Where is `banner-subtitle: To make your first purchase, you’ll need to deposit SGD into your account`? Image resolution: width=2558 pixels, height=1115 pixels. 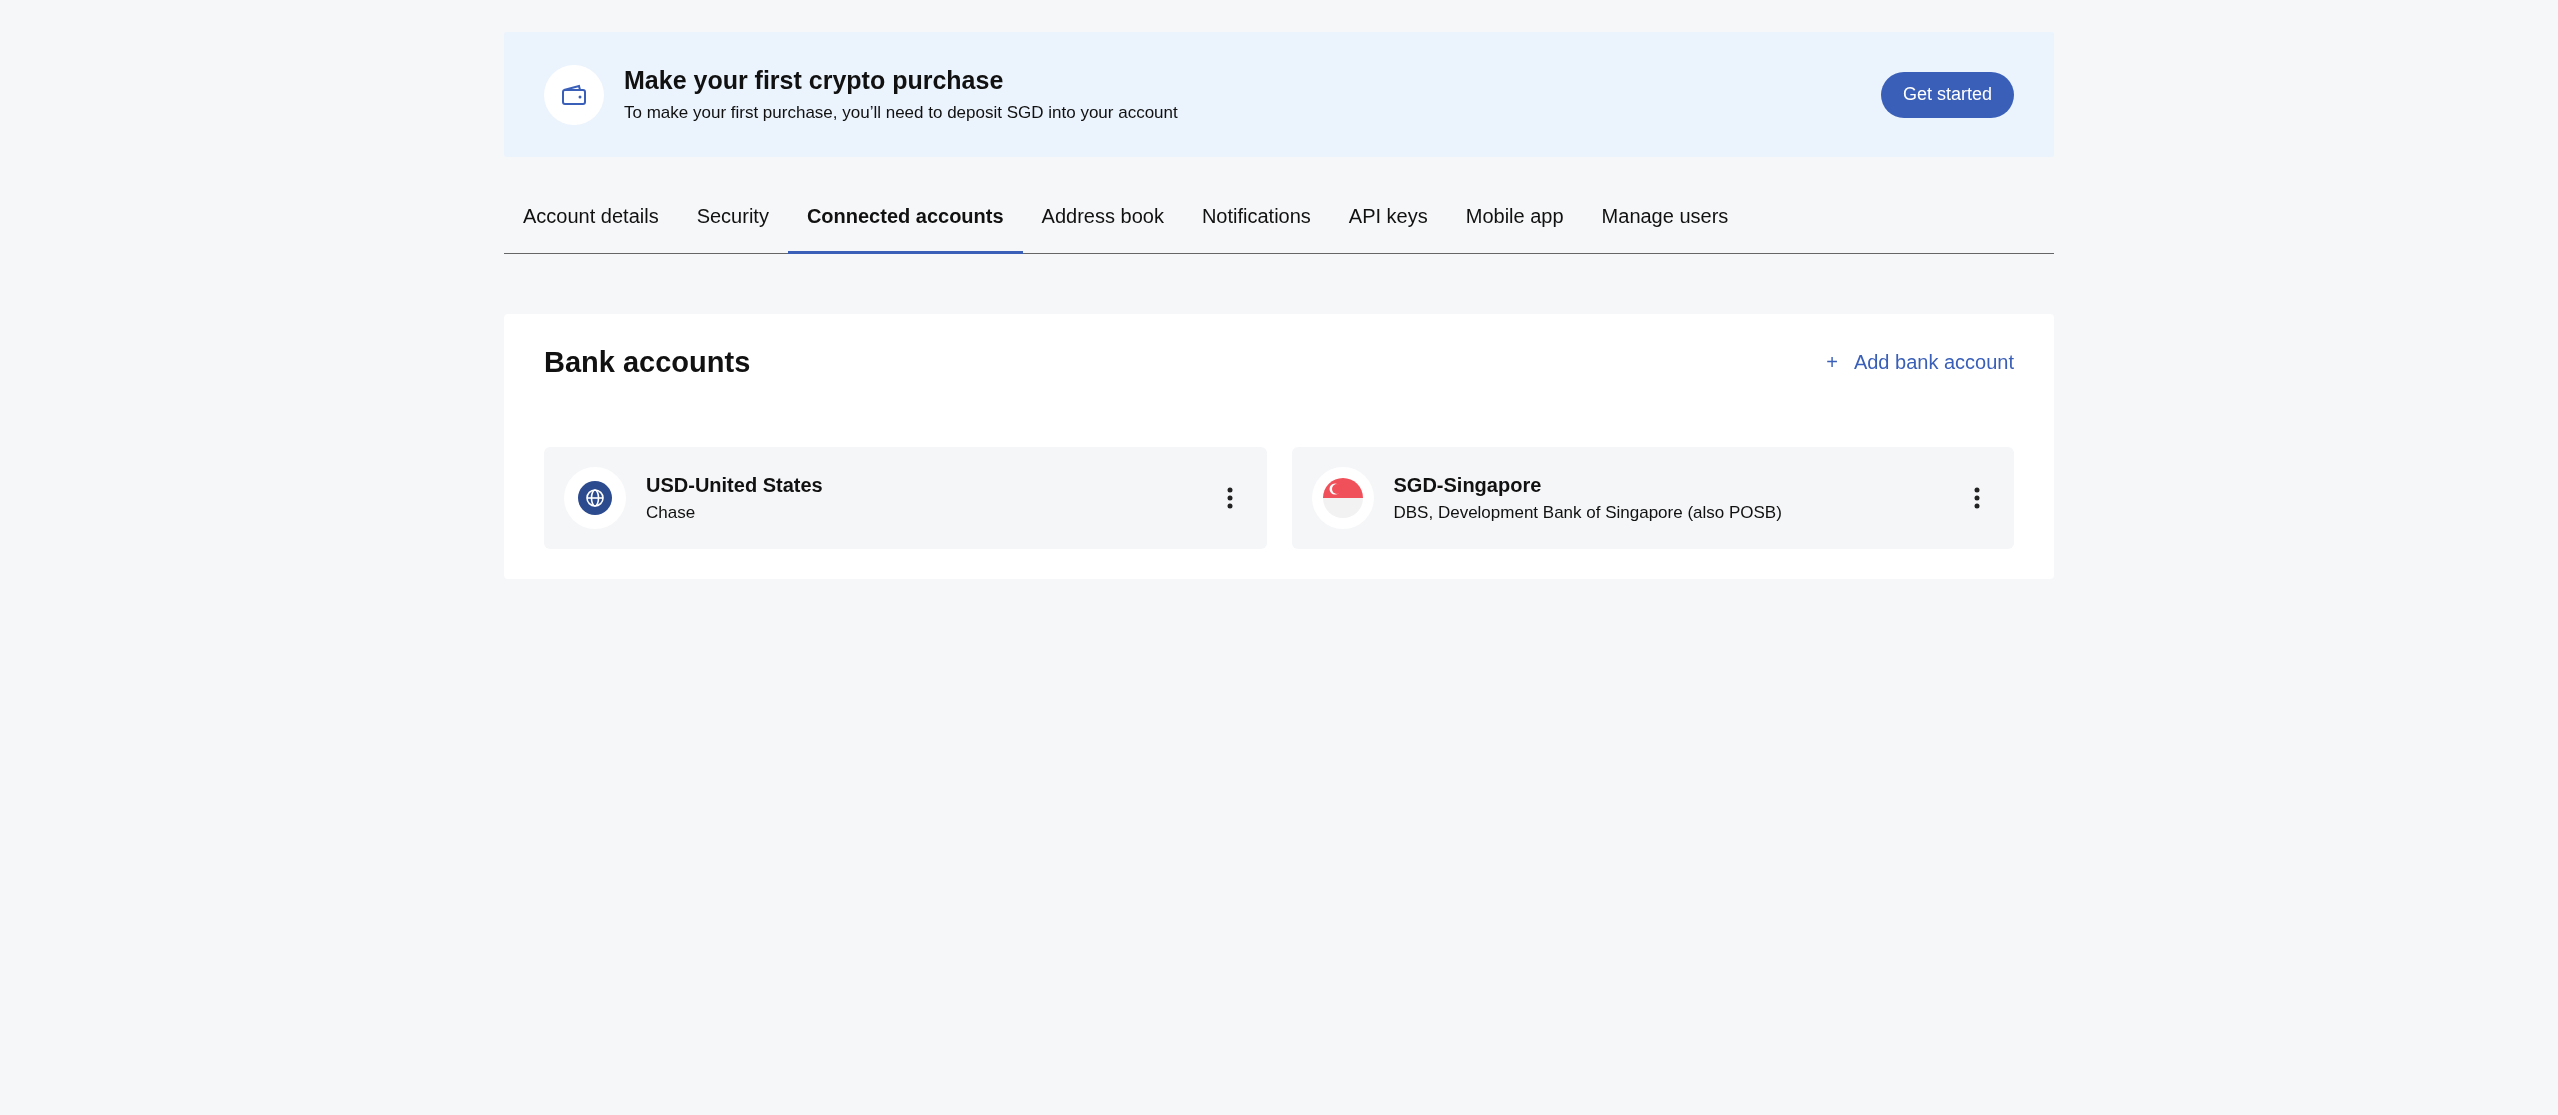
banner-subtitle: To make your first purchase, you’ll need to deposit SGD into your account is located at coordinates (901, 113).